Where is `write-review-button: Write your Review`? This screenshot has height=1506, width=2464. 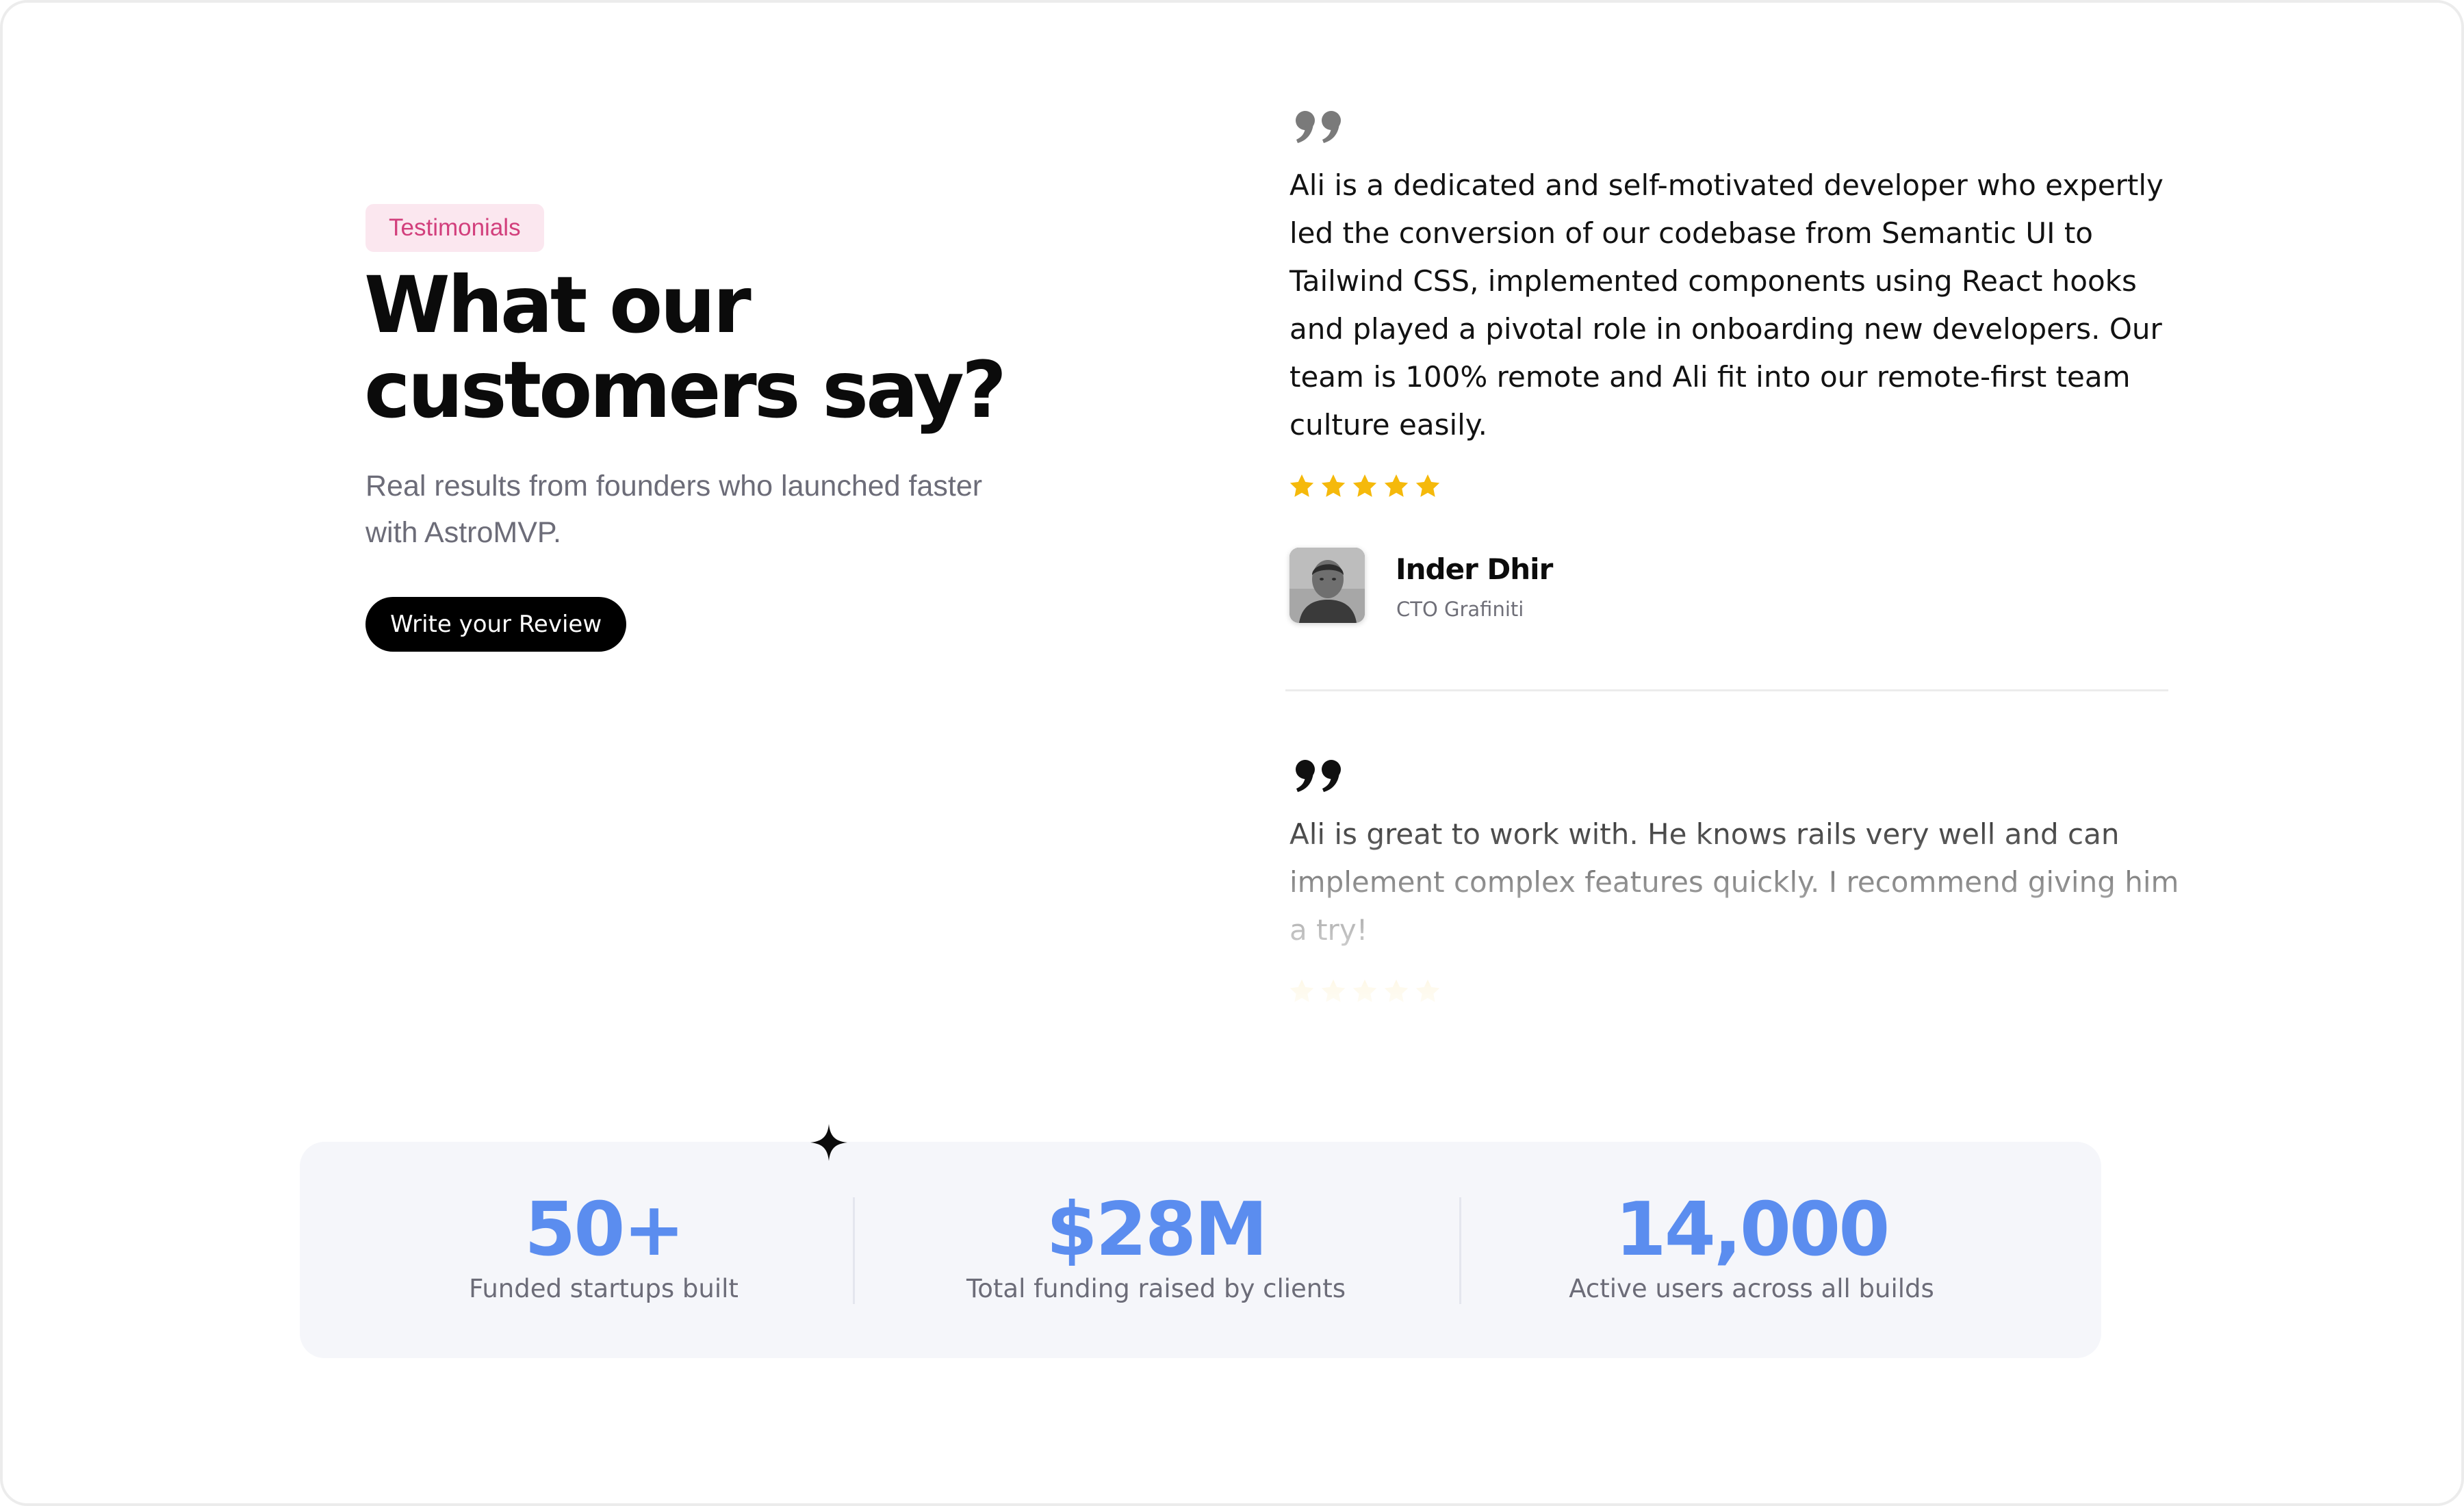 write-review-button: Write your Review is located at coordinates (496, 624).